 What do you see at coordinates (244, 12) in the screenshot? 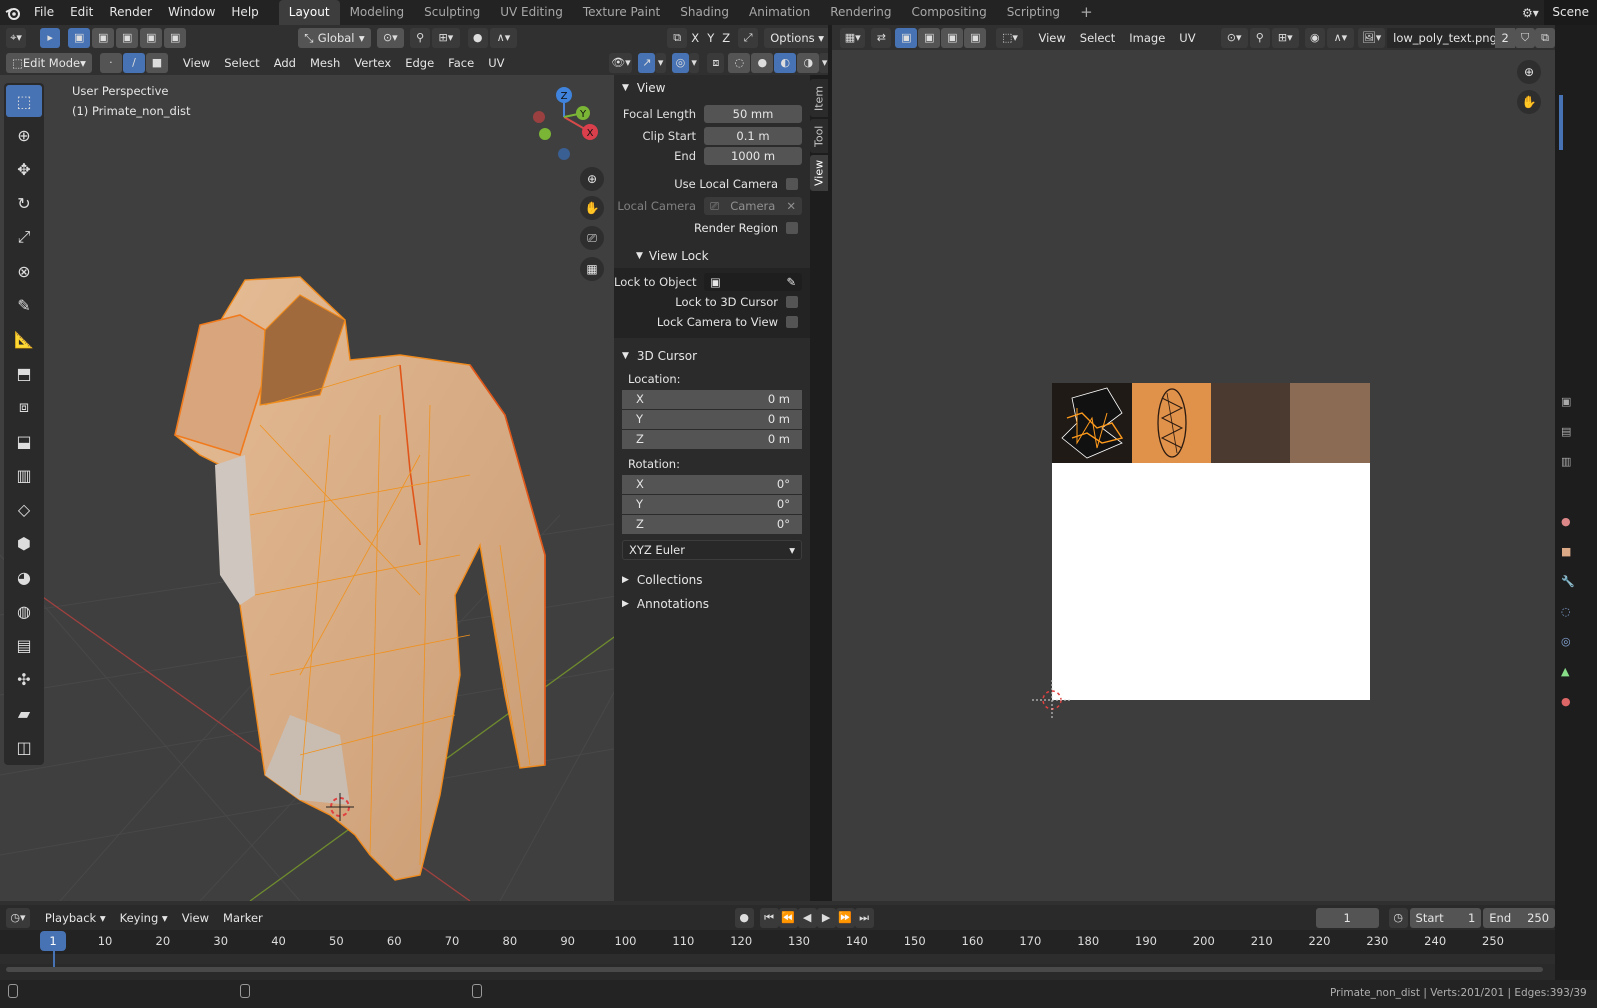
I see `menu-help: Help` at bounding box center [244, 12].